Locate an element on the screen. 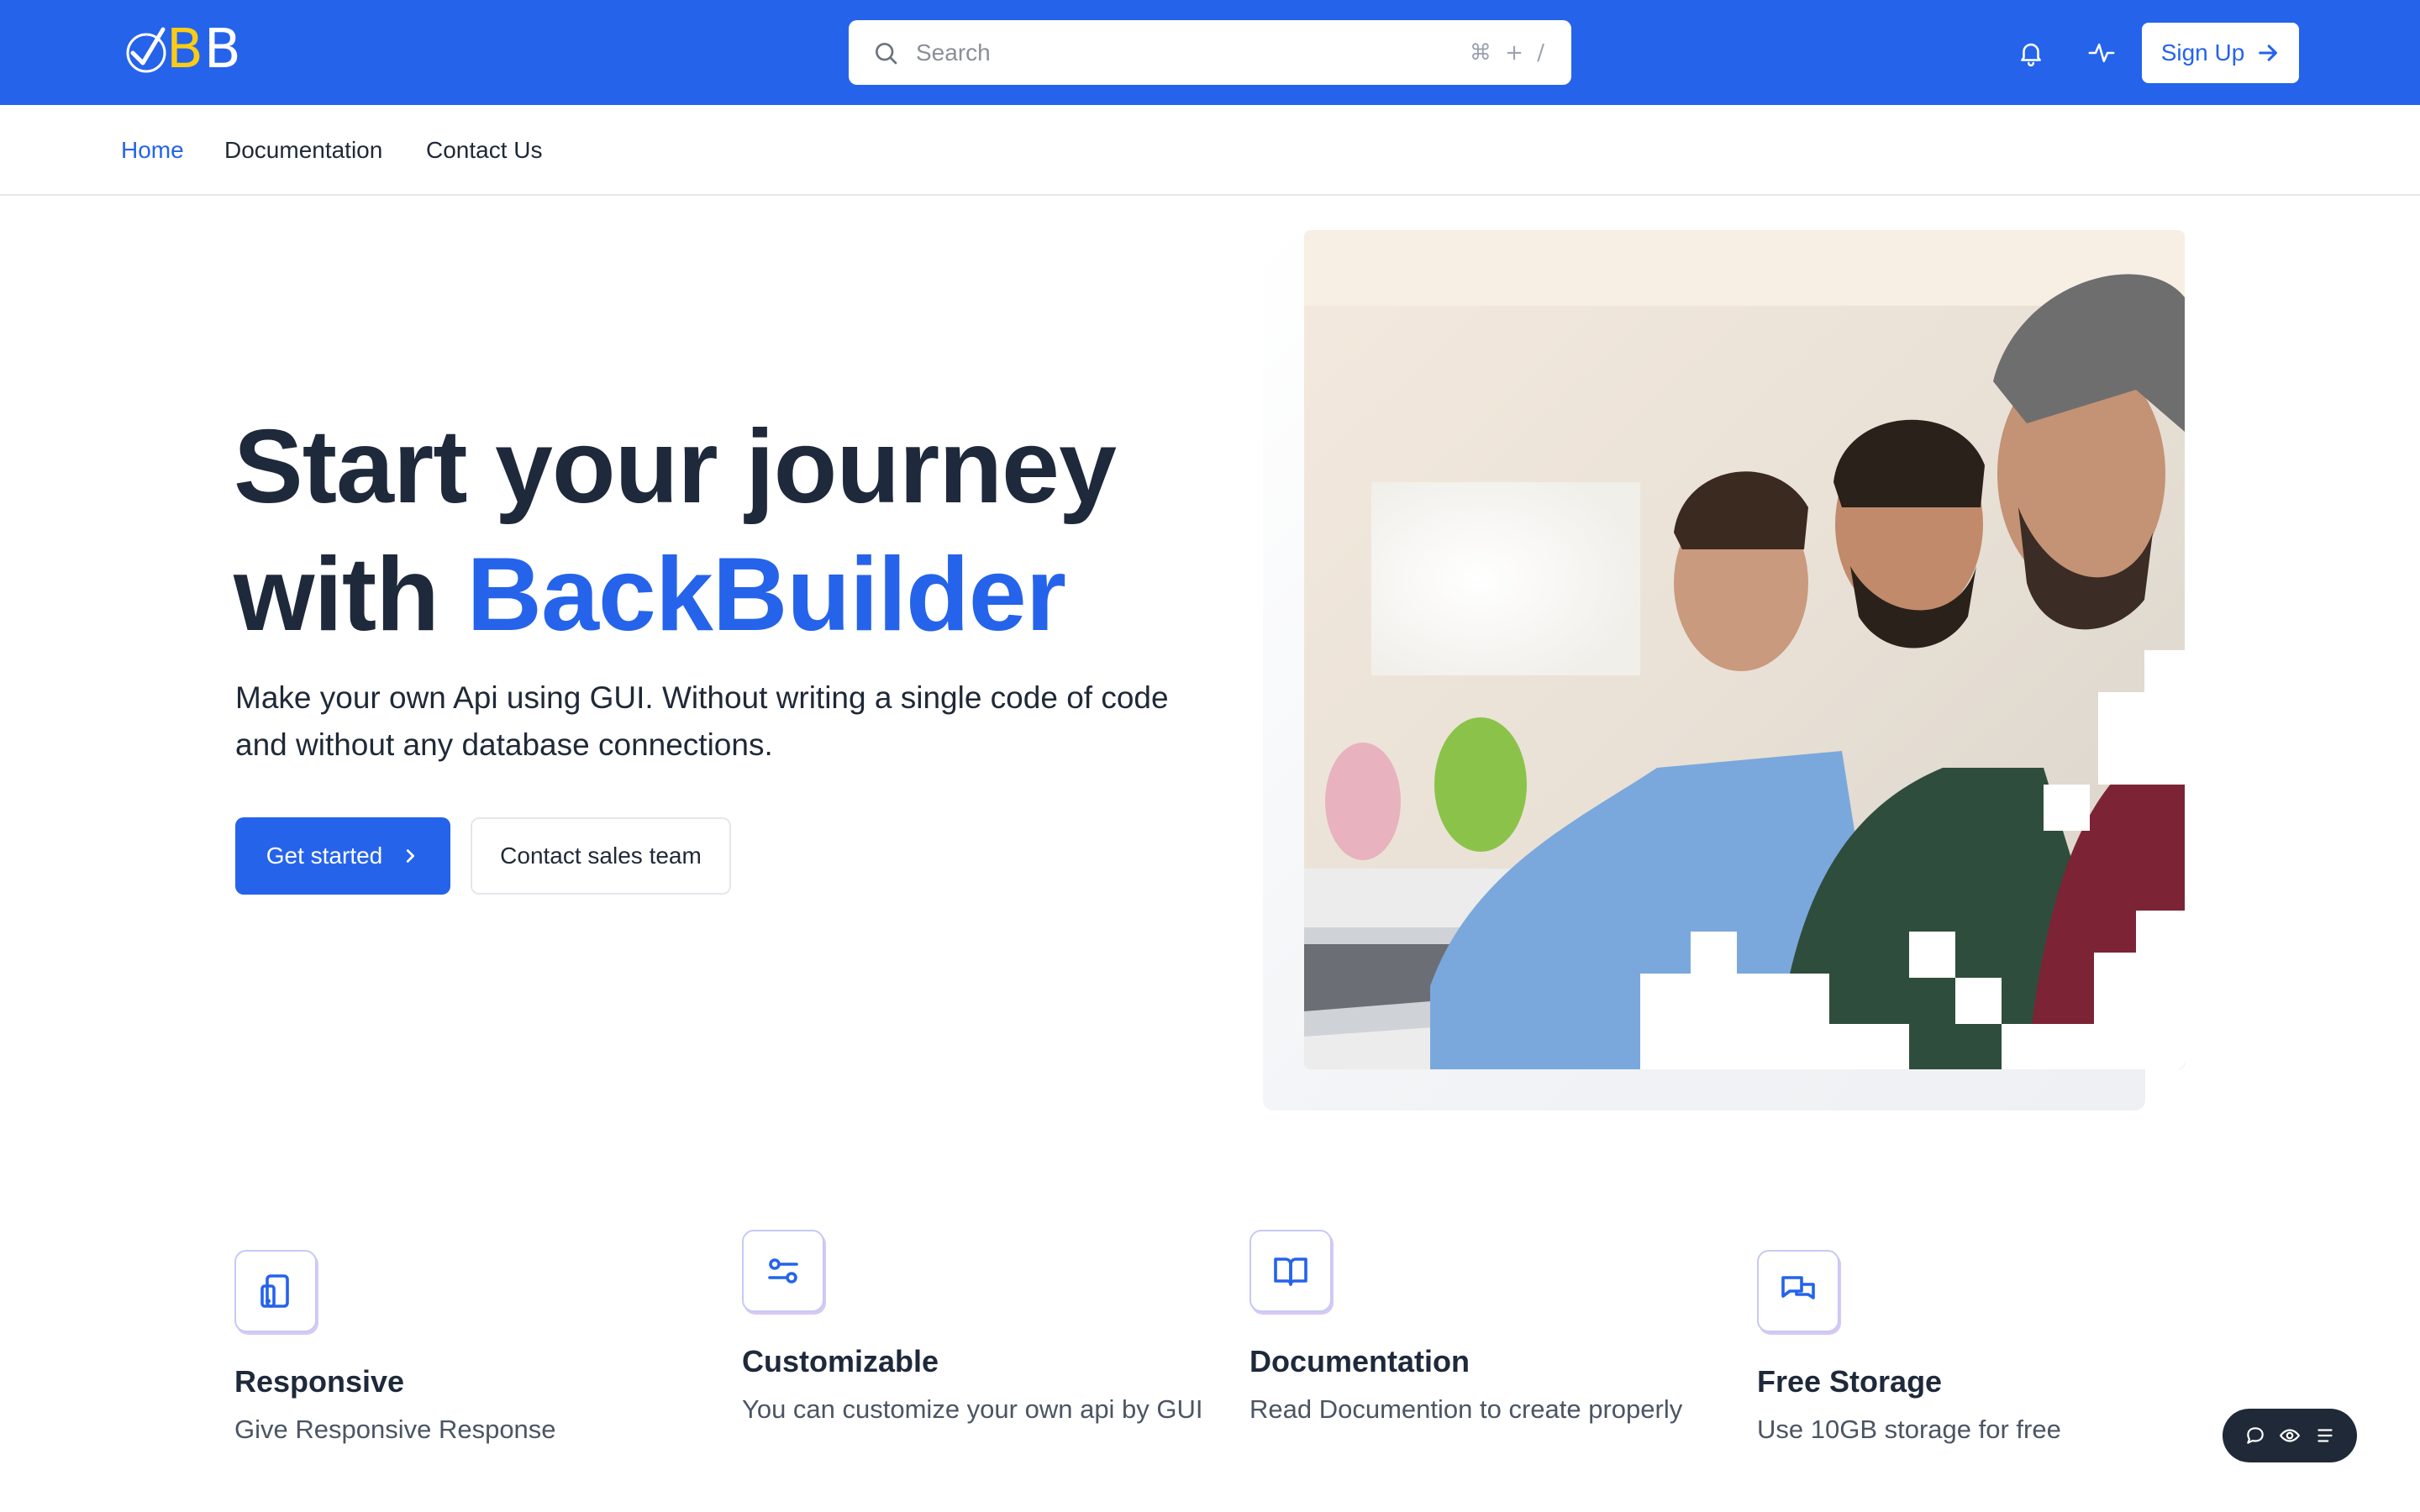 The width and height of the screenshot is (2420, 1512). feature-title: Customizable is located at coordinates (840, 1361).